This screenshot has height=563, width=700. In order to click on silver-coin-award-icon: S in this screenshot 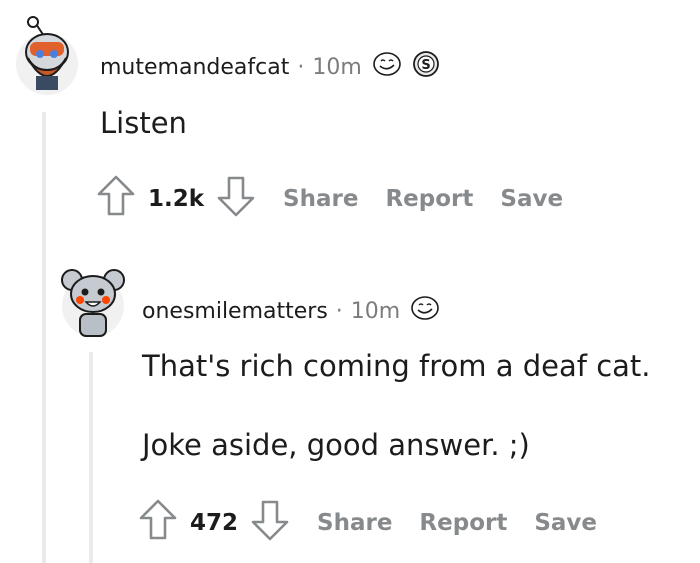, I will do `click(426, 67)`.